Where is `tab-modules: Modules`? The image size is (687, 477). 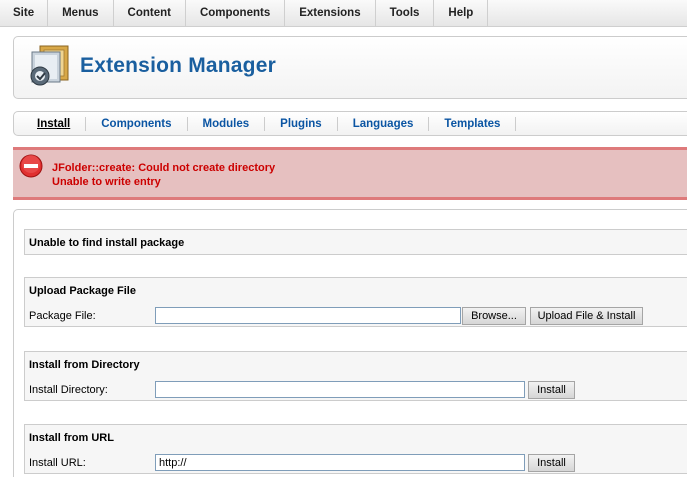
tab-modules: Modules is located at coordinates (227, 123).